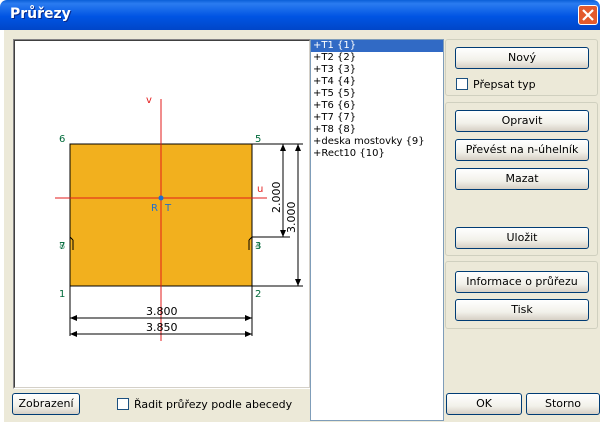 The width and height of the screenshot is (600, 428). Describe the element at coordinates (62, 139) in the screenshot. I see `vertex-label-6: 6` at that location.